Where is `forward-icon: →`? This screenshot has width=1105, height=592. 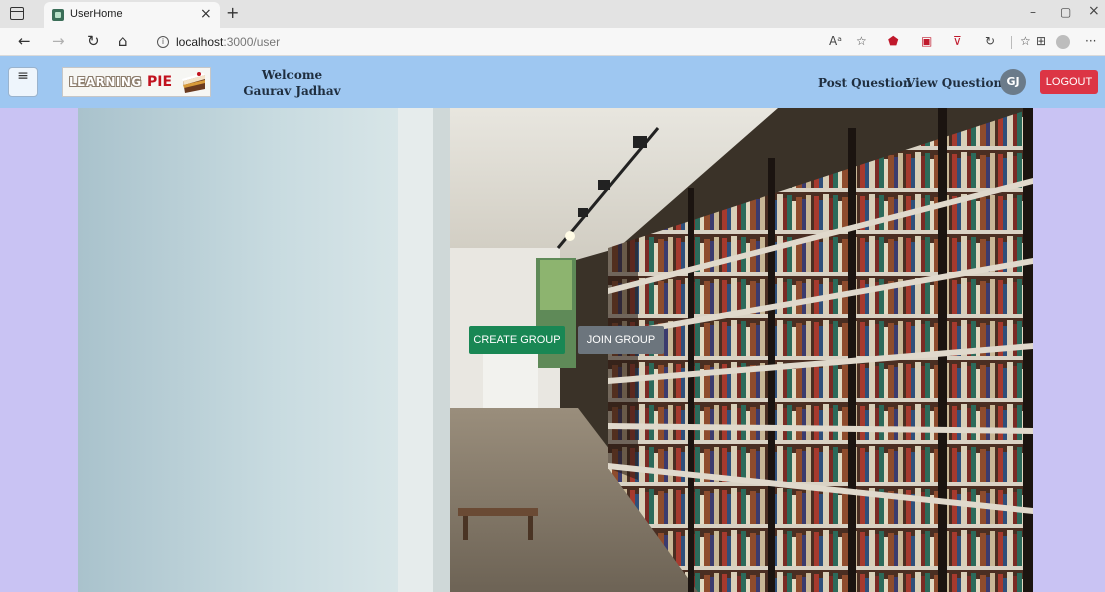
forward-icon: → is located at coordinates (58, 41).